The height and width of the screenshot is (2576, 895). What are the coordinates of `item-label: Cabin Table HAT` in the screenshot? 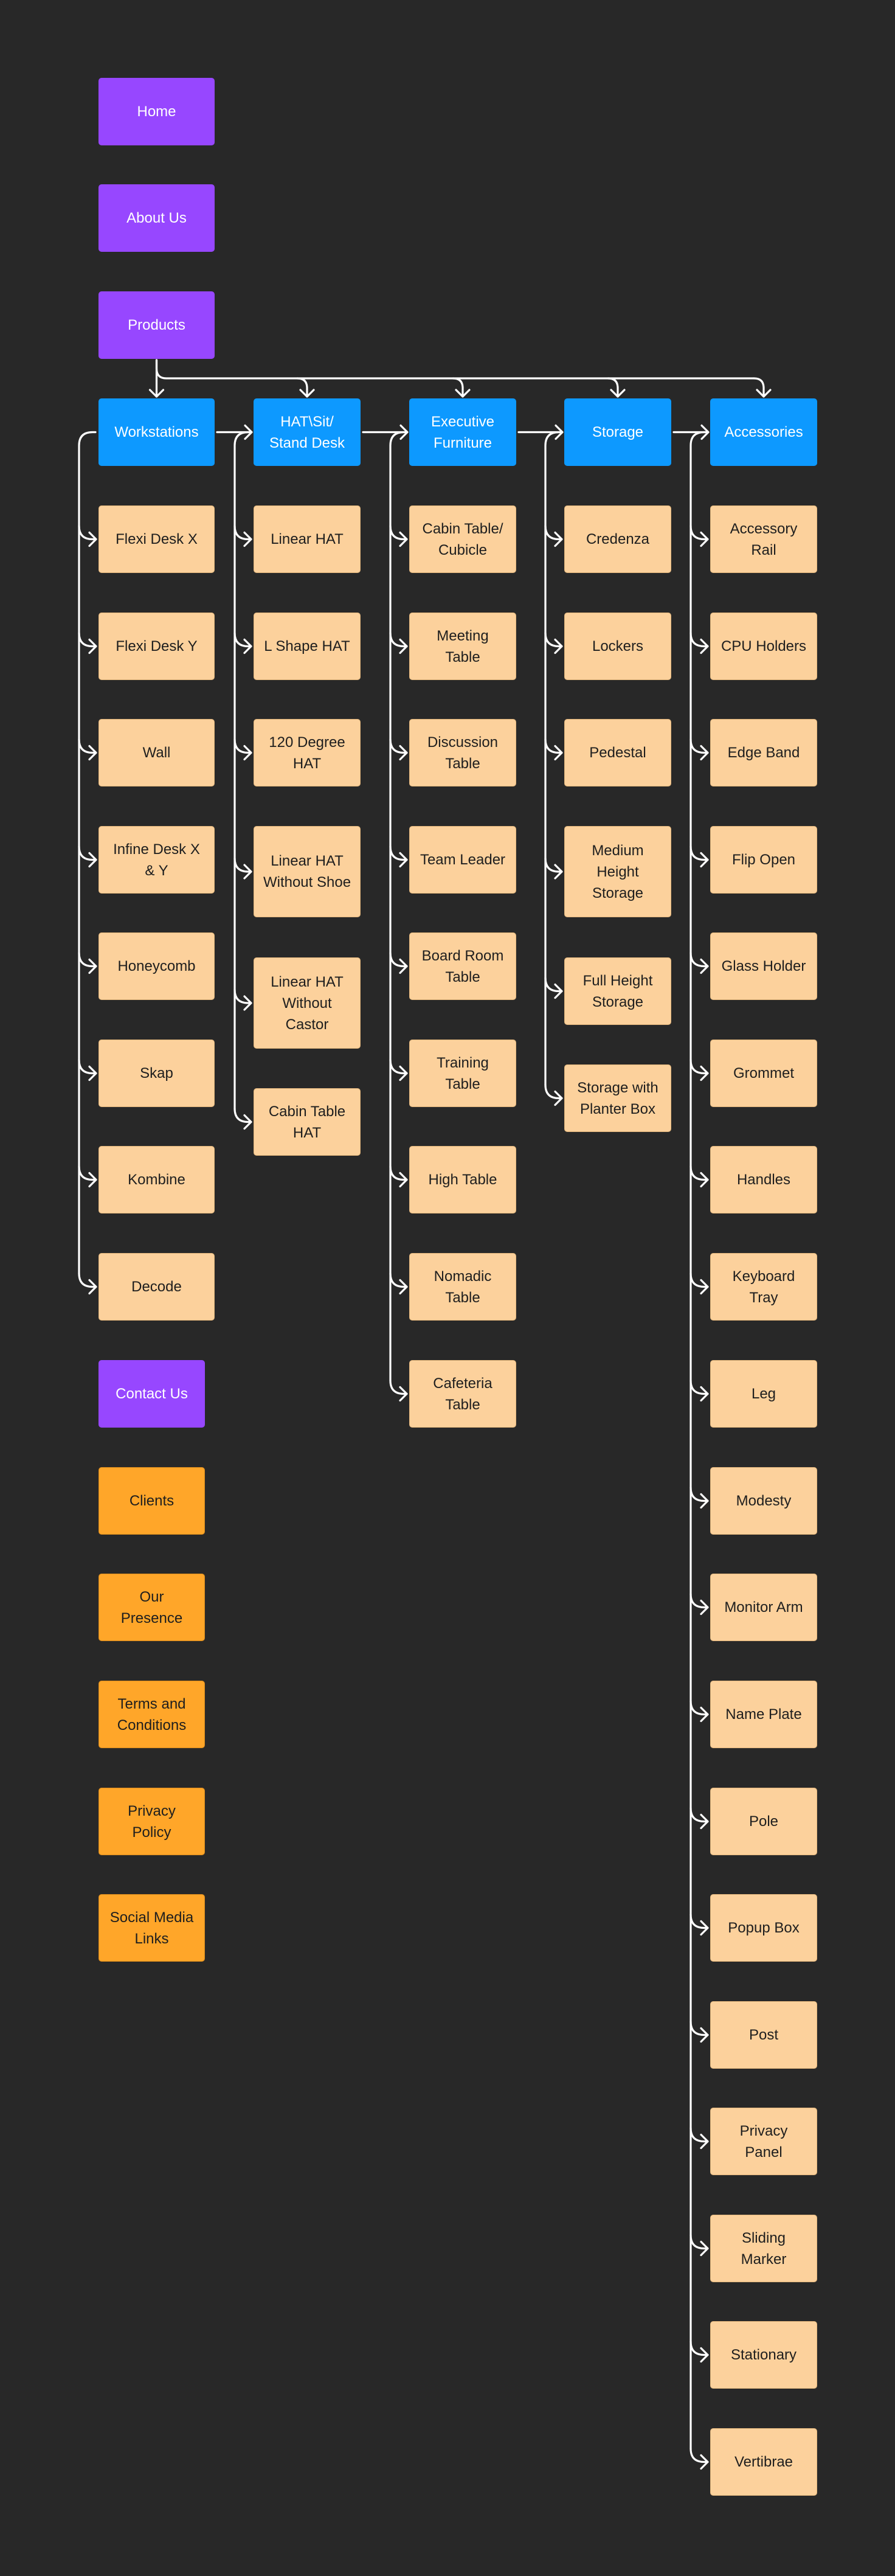 It's located at (307, 1122).